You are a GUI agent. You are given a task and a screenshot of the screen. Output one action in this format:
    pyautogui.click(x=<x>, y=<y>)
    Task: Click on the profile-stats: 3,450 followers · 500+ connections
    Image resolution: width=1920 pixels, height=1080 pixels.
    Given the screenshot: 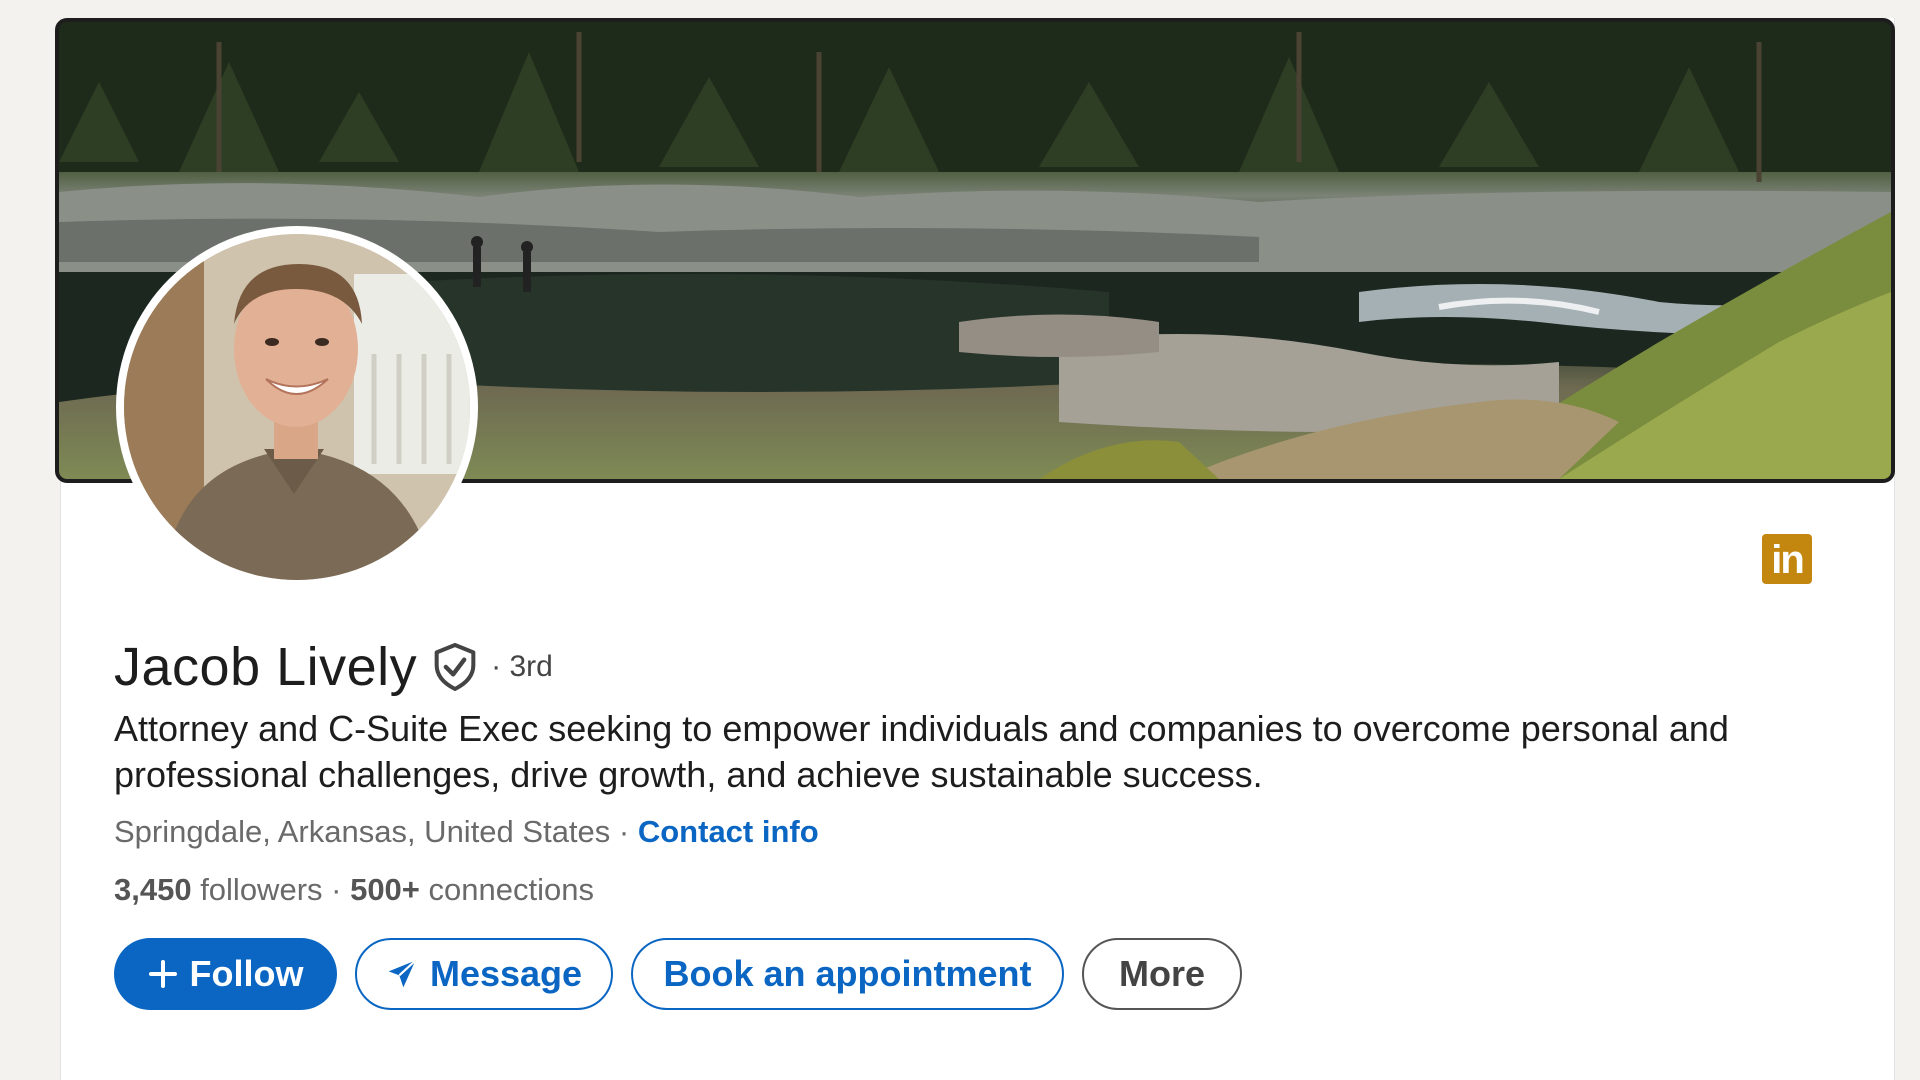 What is the action you would take?
    pyautogui.click(x=354, y=890)
    